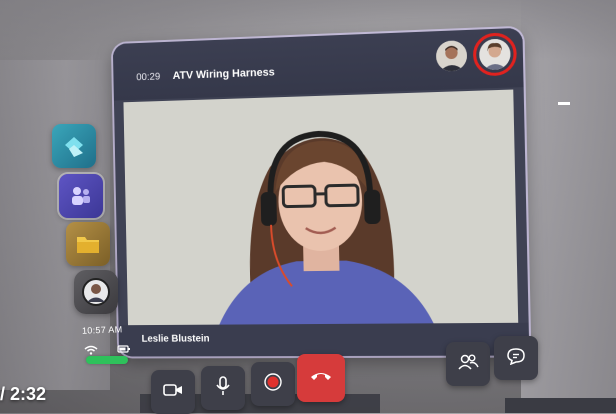 The height and width of the screenshot is (414, 616). Describe the element at coordinates (102, 329) in the screenshot. I see `status-clock: 10:57 AM` at that location.